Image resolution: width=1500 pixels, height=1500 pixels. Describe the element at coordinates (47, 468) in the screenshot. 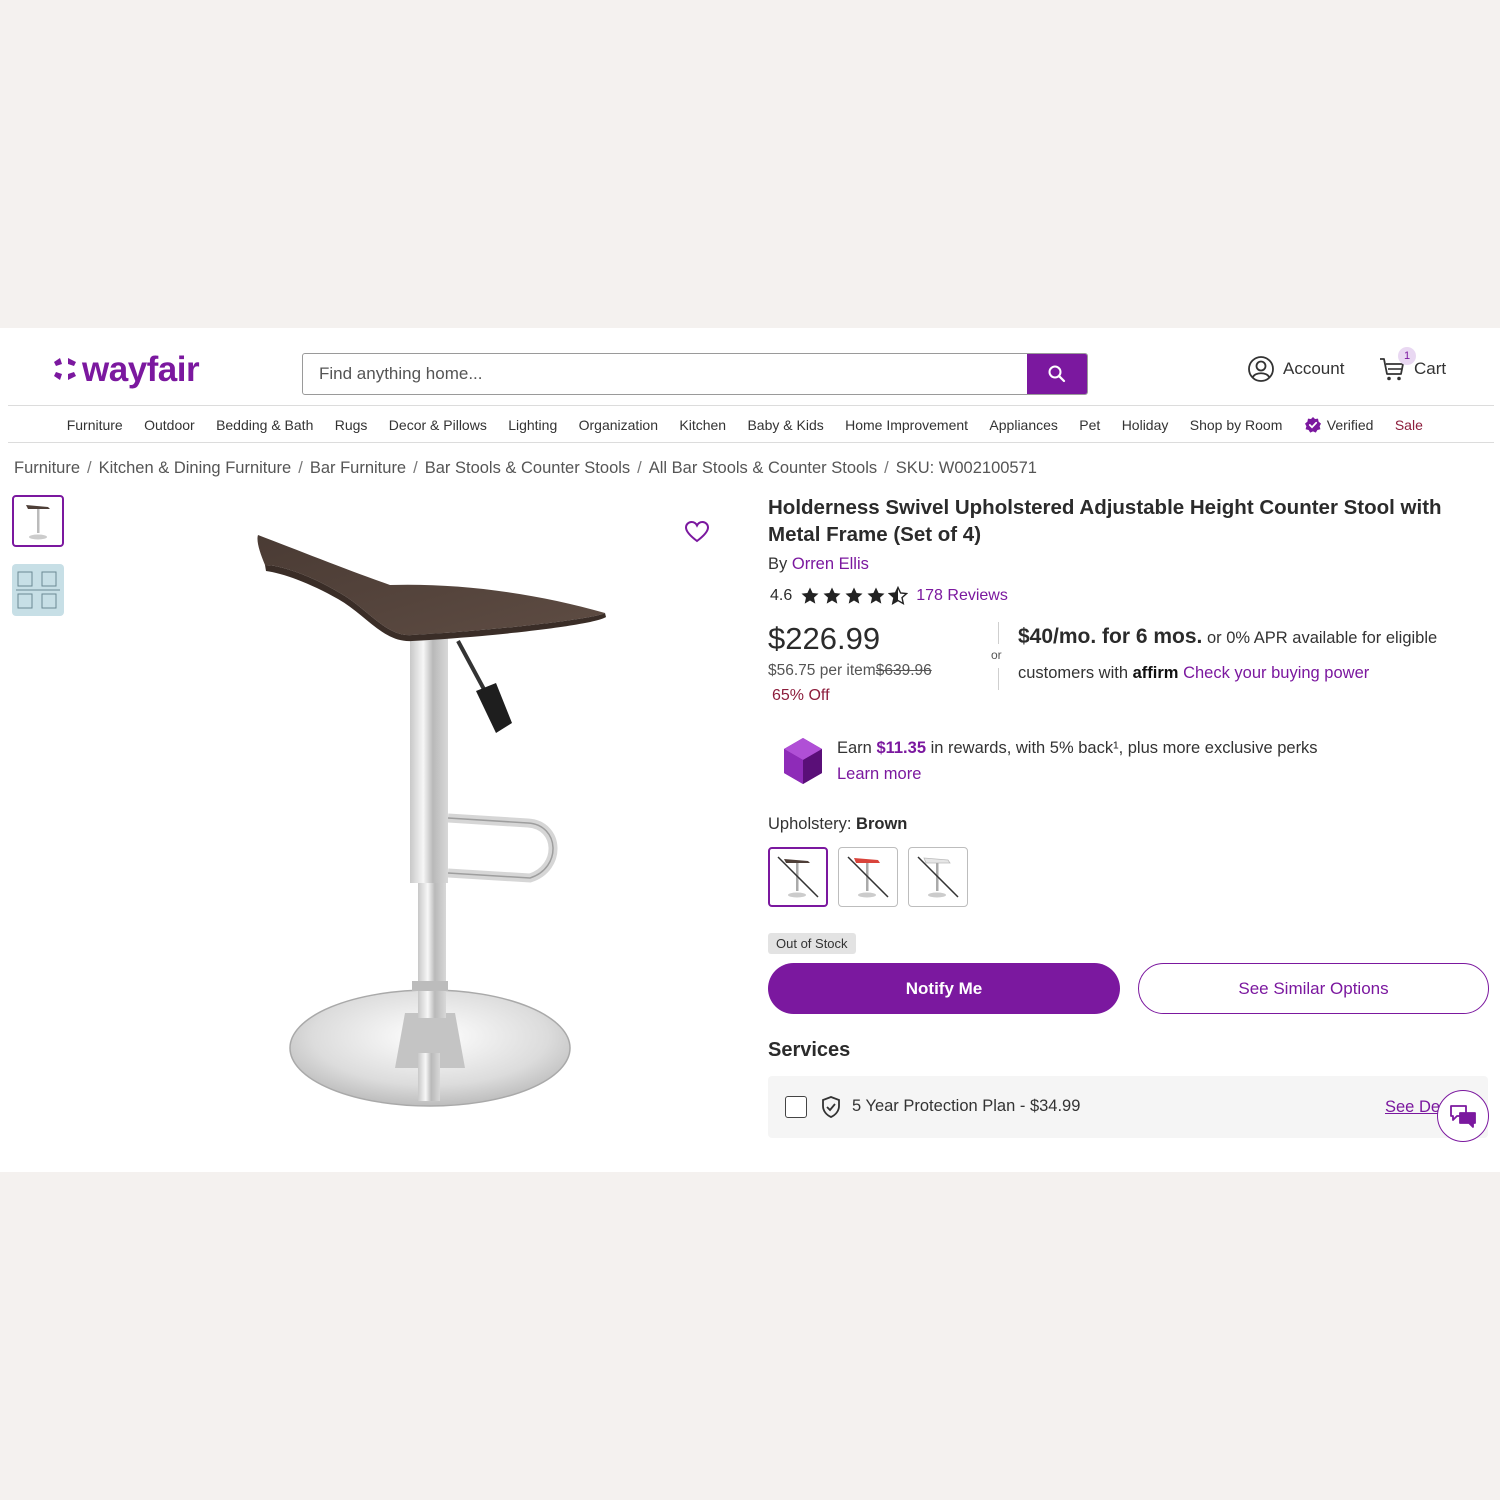

I see `breadcrumb-furniture: Furniture` at that location.